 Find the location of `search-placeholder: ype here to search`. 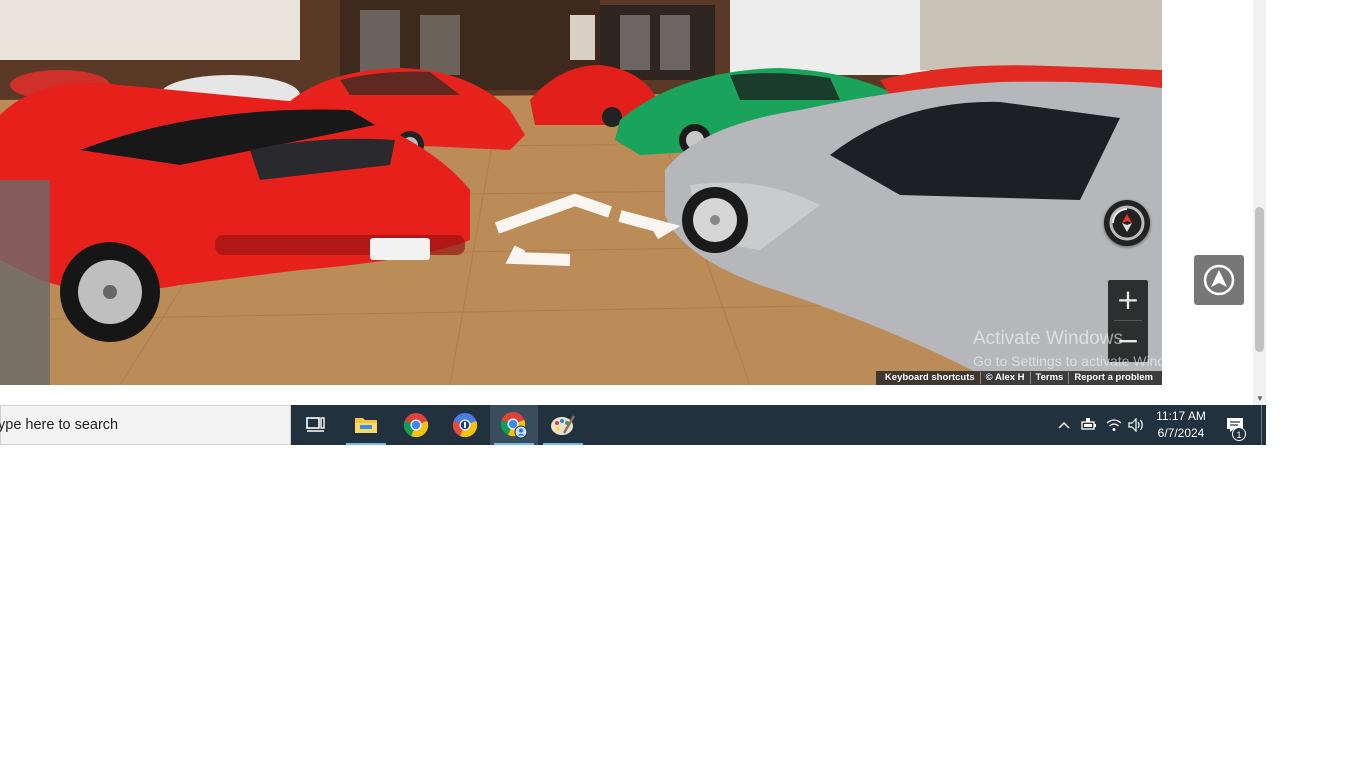

search-placeholder: ype here to search is located at coordinates (59, 425).